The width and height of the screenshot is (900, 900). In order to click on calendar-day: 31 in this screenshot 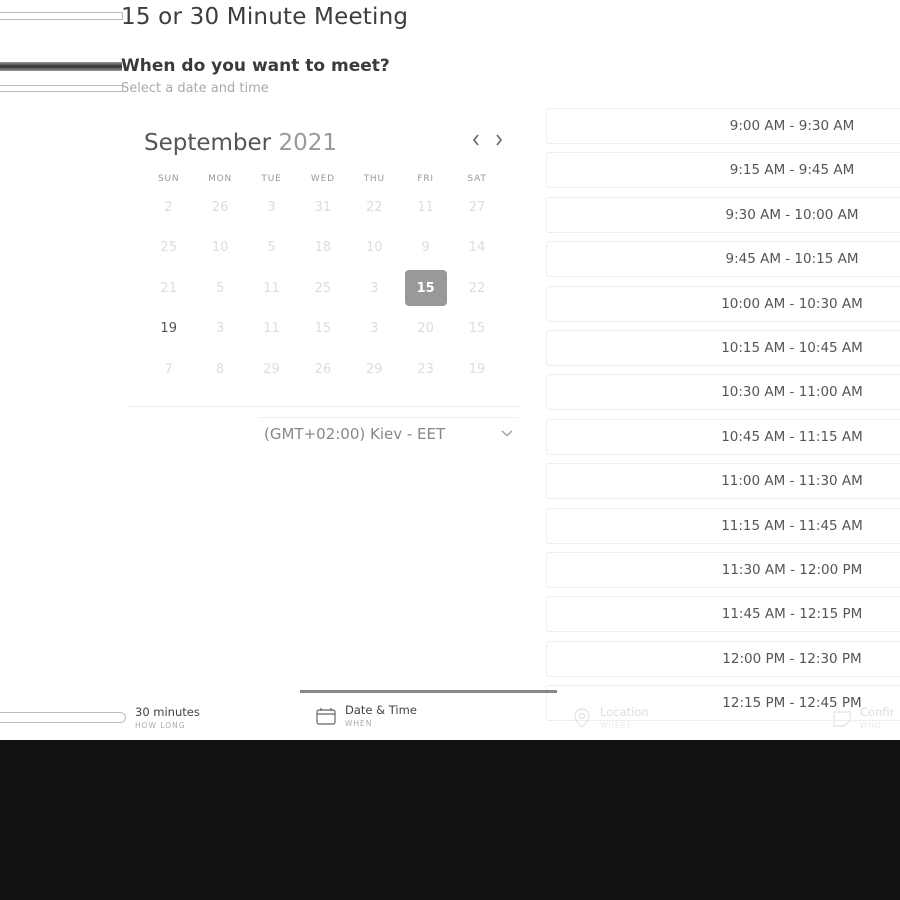, I will do `click(322, 207)`.